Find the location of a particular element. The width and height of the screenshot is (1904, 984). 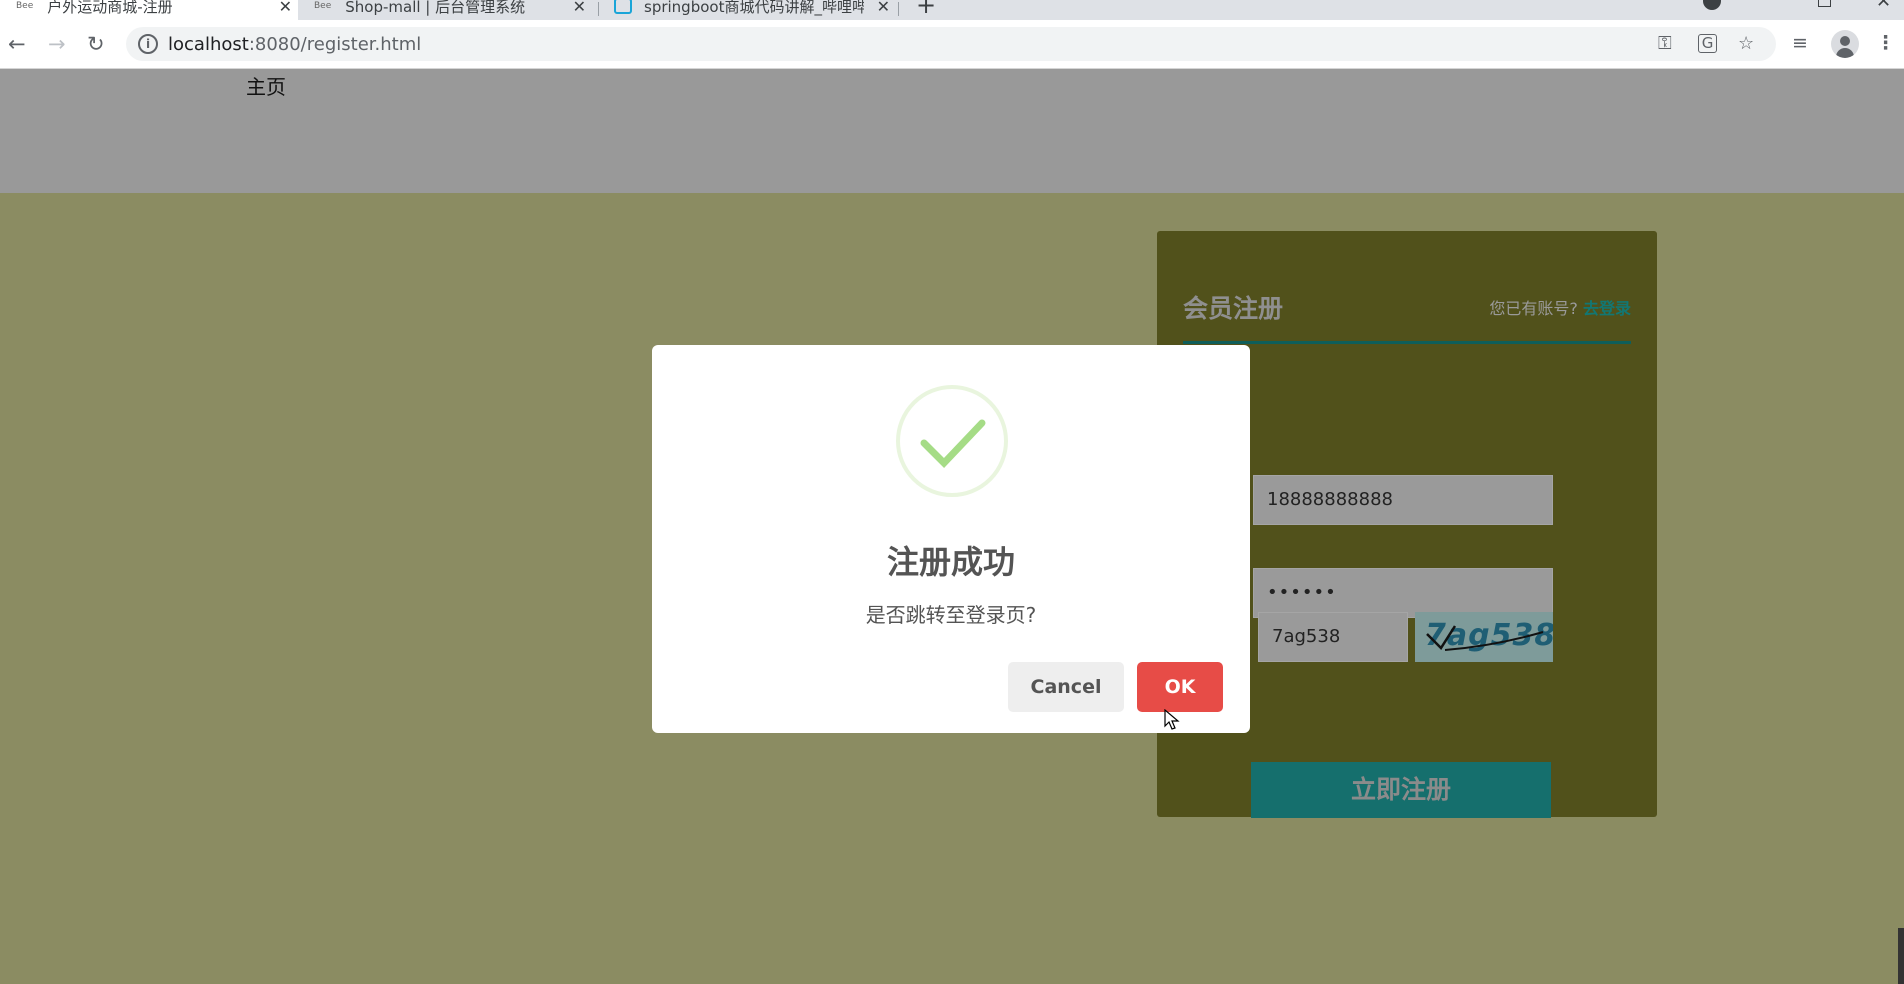

check-mark-icon is located at coordinates (953, 444).